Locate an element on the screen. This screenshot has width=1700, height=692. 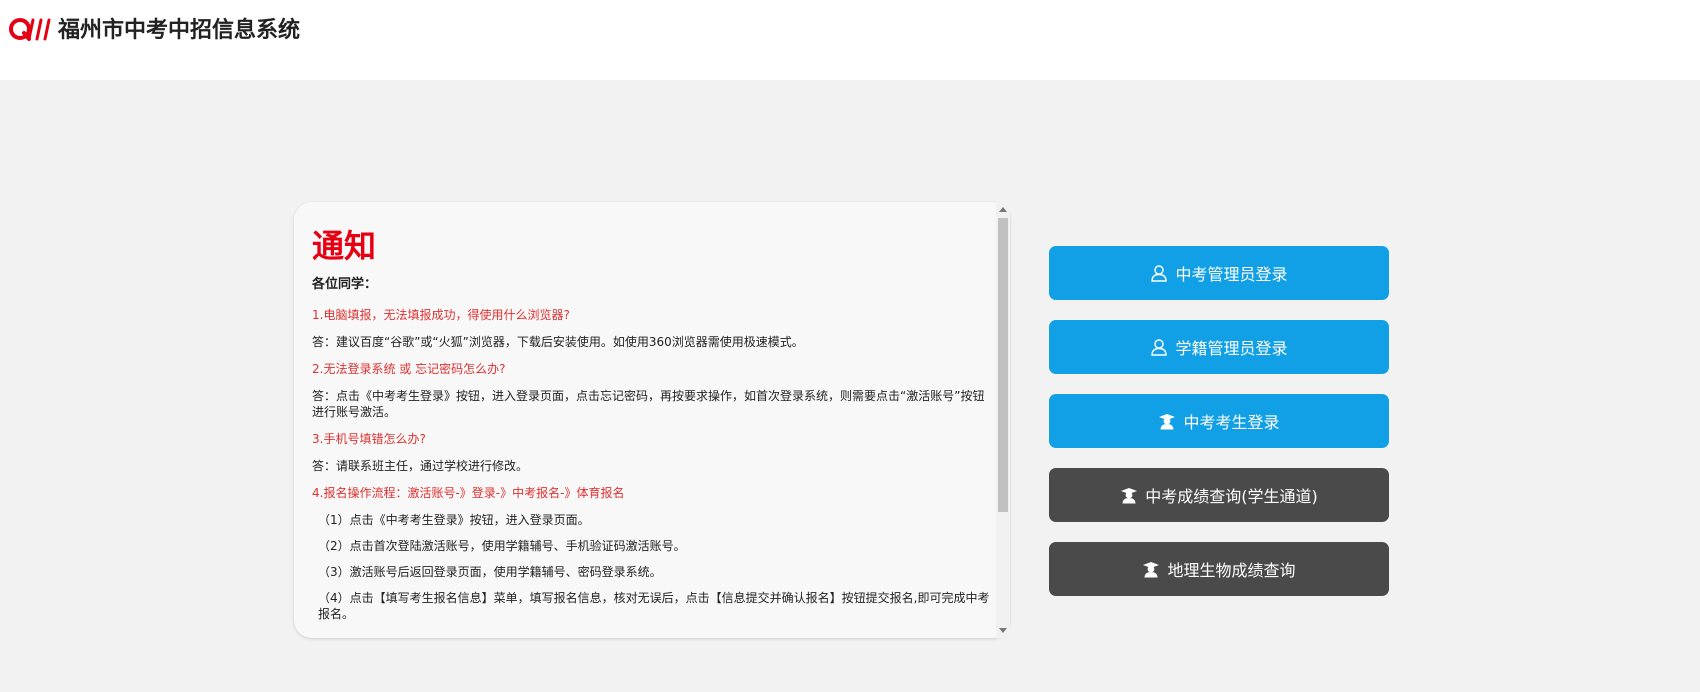
registry-admin-login-button: 学籍管理员登录 is located at coordinates (1219, 347).